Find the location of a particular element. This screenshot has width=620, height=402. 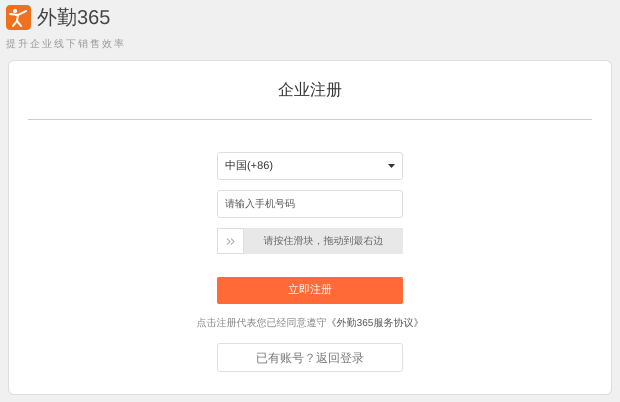

slider-handle is located at coordinates (230, 241).